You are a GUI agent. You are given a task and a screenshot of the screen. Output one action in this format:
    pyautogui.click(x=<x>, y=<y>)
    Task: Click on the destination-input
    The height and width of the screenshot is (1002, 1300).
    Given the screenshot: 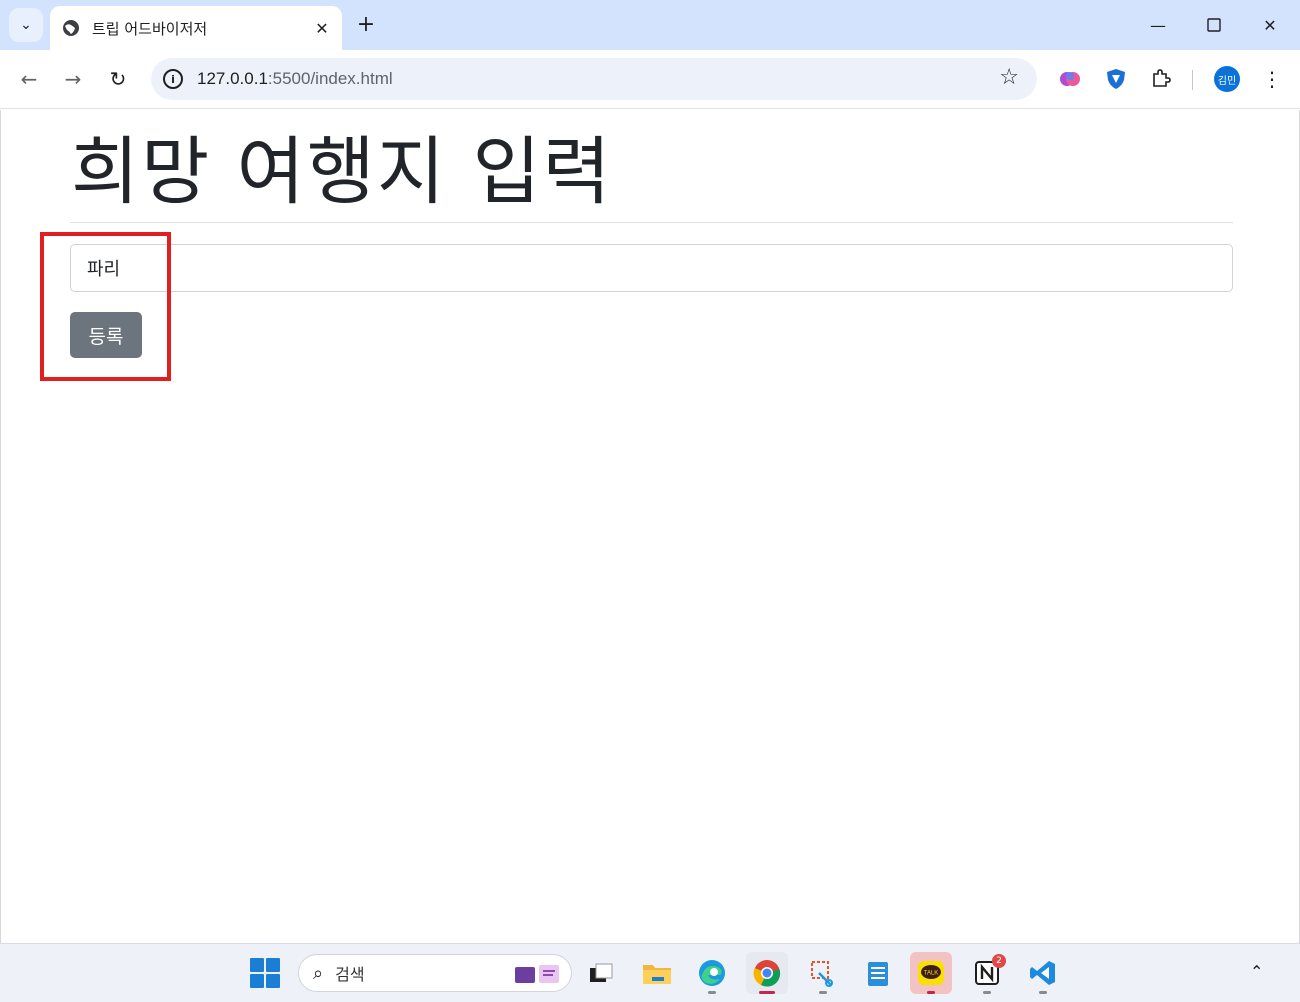 What is the action you would take?
    pyautogui.click(x=651, y=268)
    